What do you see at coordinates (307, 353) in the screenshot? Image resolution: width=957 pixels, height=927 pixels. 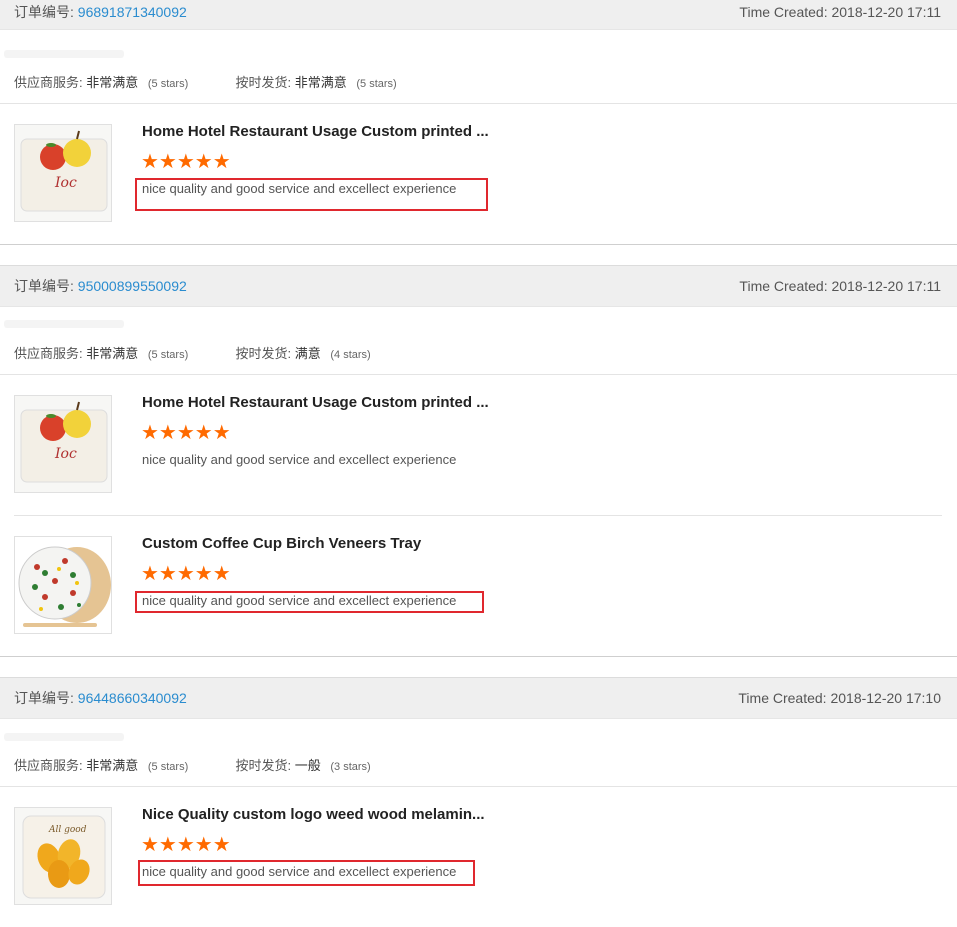 I see `ontime-value: 满意` at bounding box center [307, 353].